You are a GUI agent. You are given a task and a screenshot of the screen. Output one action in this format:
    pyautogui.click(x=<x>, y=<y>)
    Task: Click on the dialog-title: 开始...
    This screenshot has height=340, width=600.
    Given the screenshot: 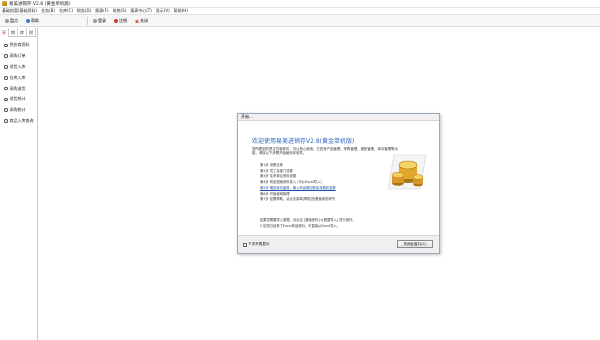 What is the action you would take?
    pyautogui.click(x=338, y=117)
    